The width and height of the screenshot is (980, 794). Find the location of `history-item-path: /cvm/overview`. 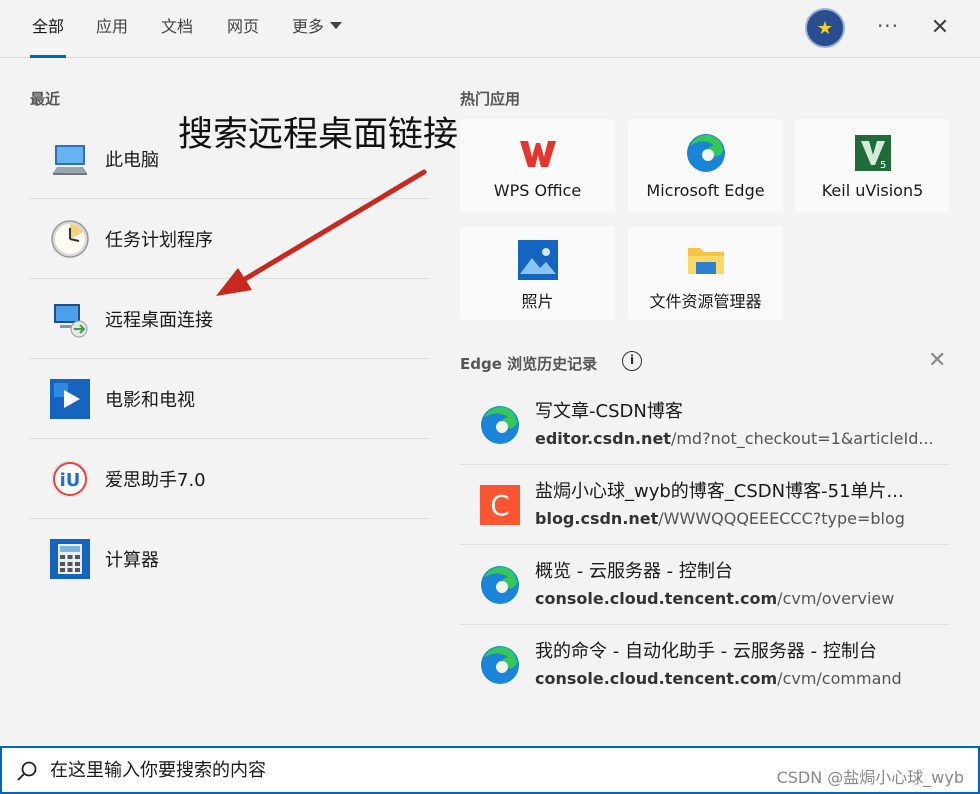

history-item-path: /cvm/overview is located at coordinates (836, 598).